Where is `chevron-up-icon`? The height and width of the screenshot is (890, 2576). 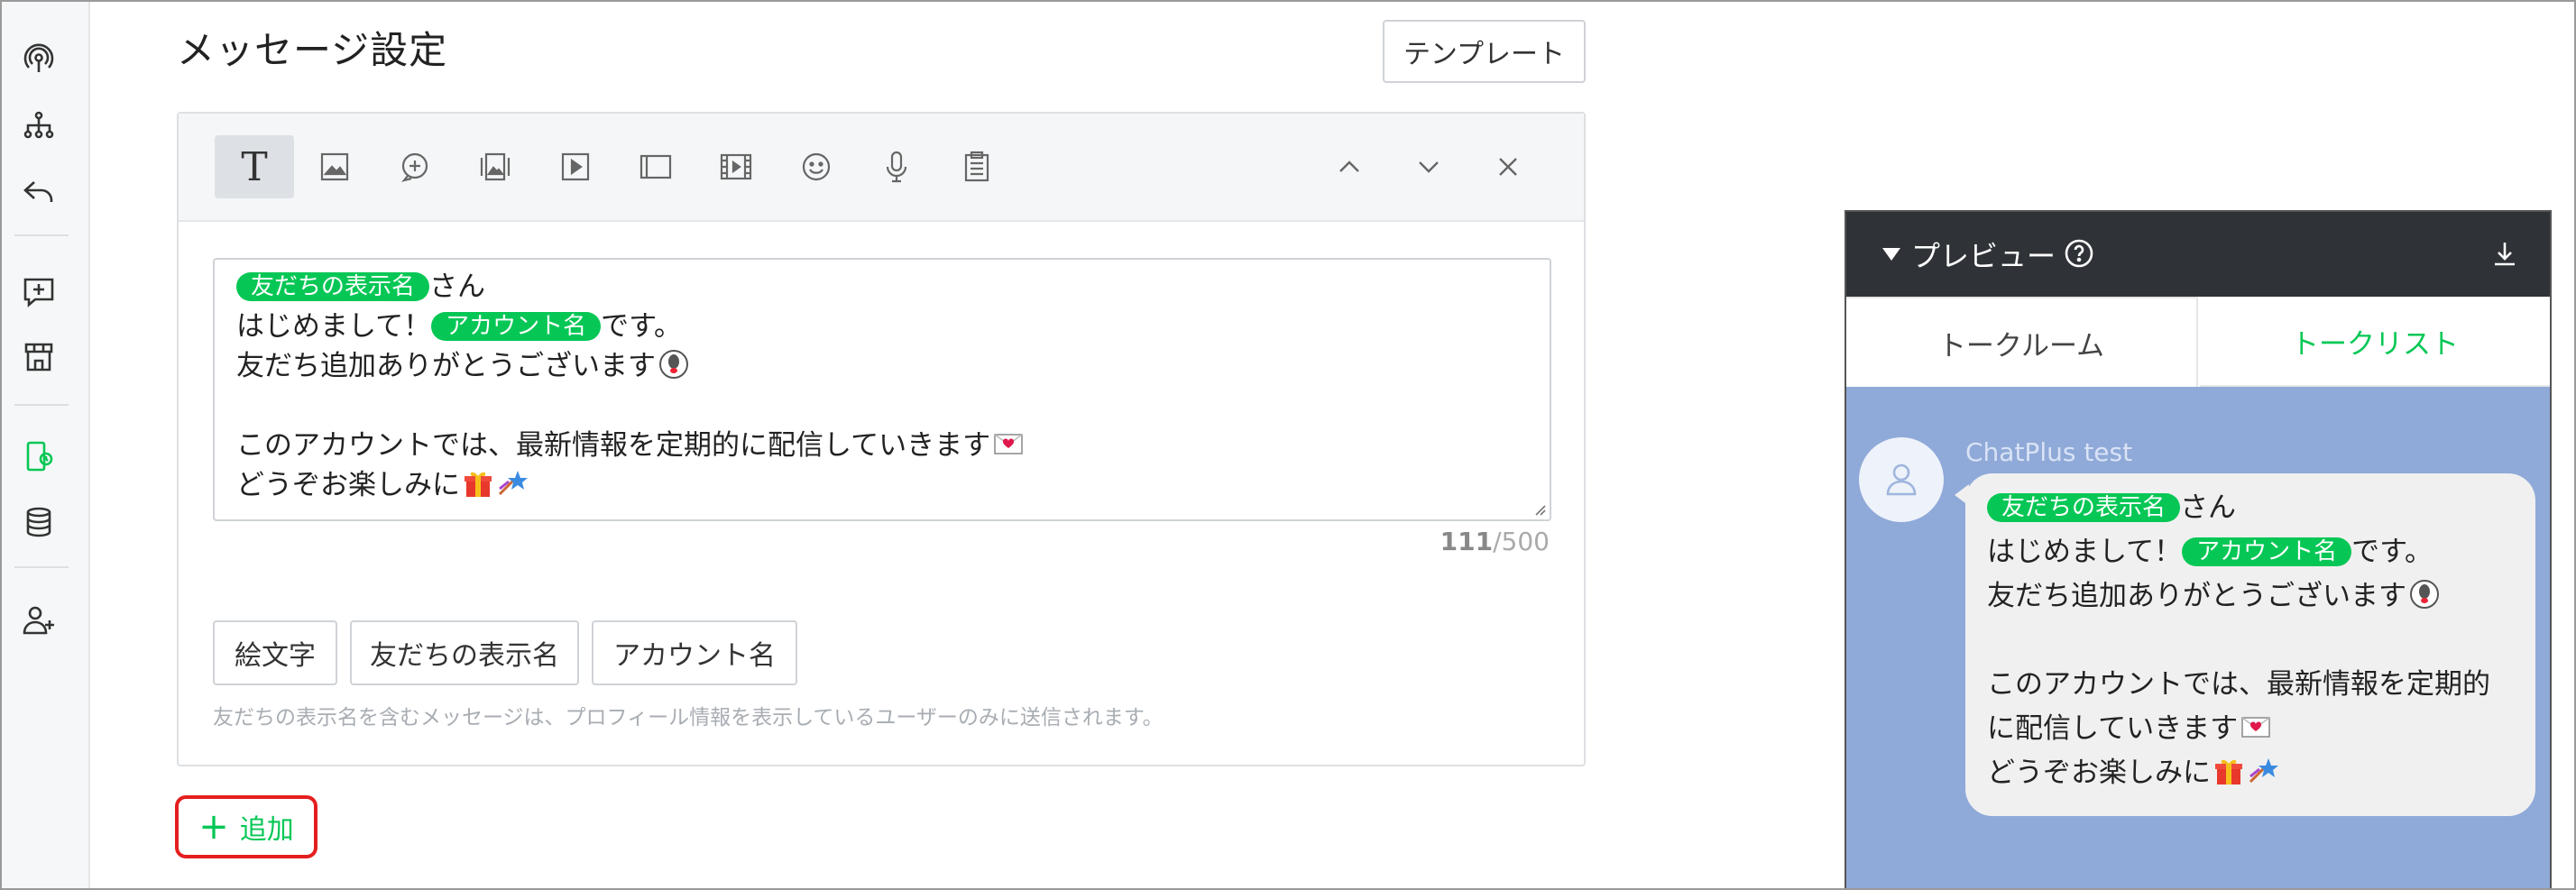 chevron-up-icon is located at coordinates (1349, 166).